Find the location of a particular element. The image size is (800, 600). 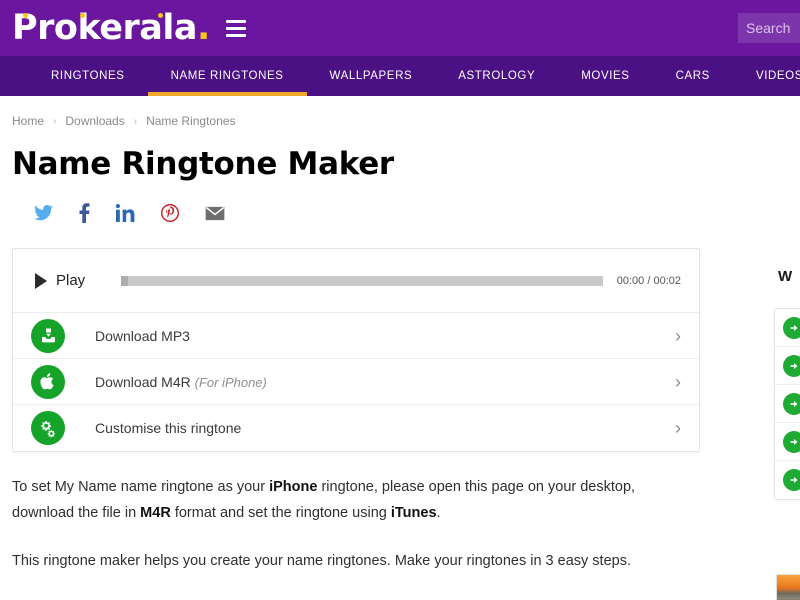

p1-iphone: iPhone is located at coordinates (293, 487).